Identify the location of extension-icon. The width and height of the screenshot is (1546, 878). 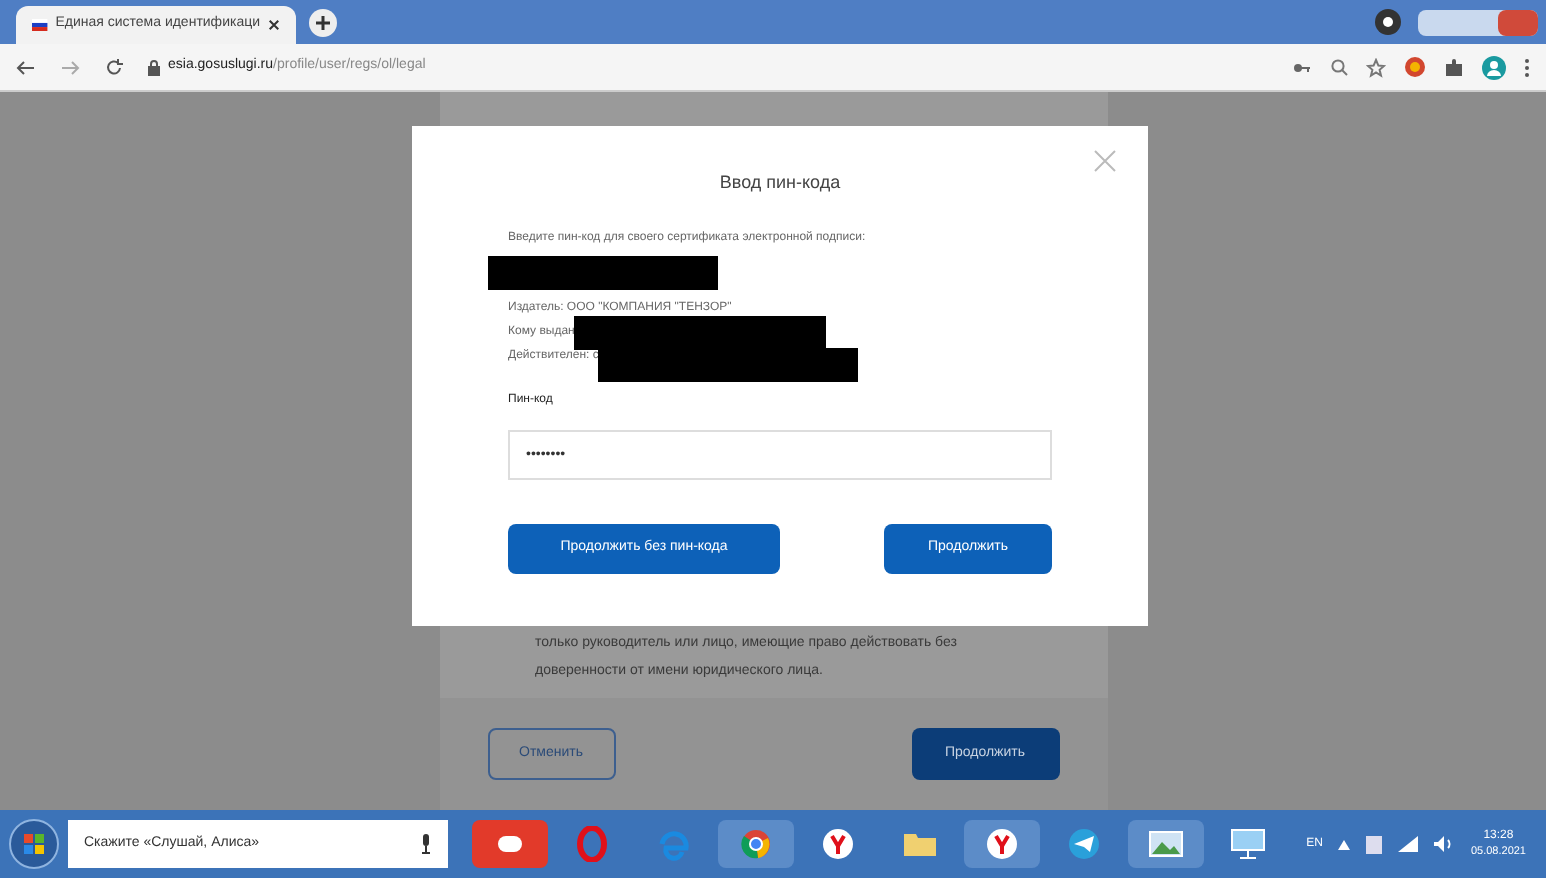
(1415, 67).